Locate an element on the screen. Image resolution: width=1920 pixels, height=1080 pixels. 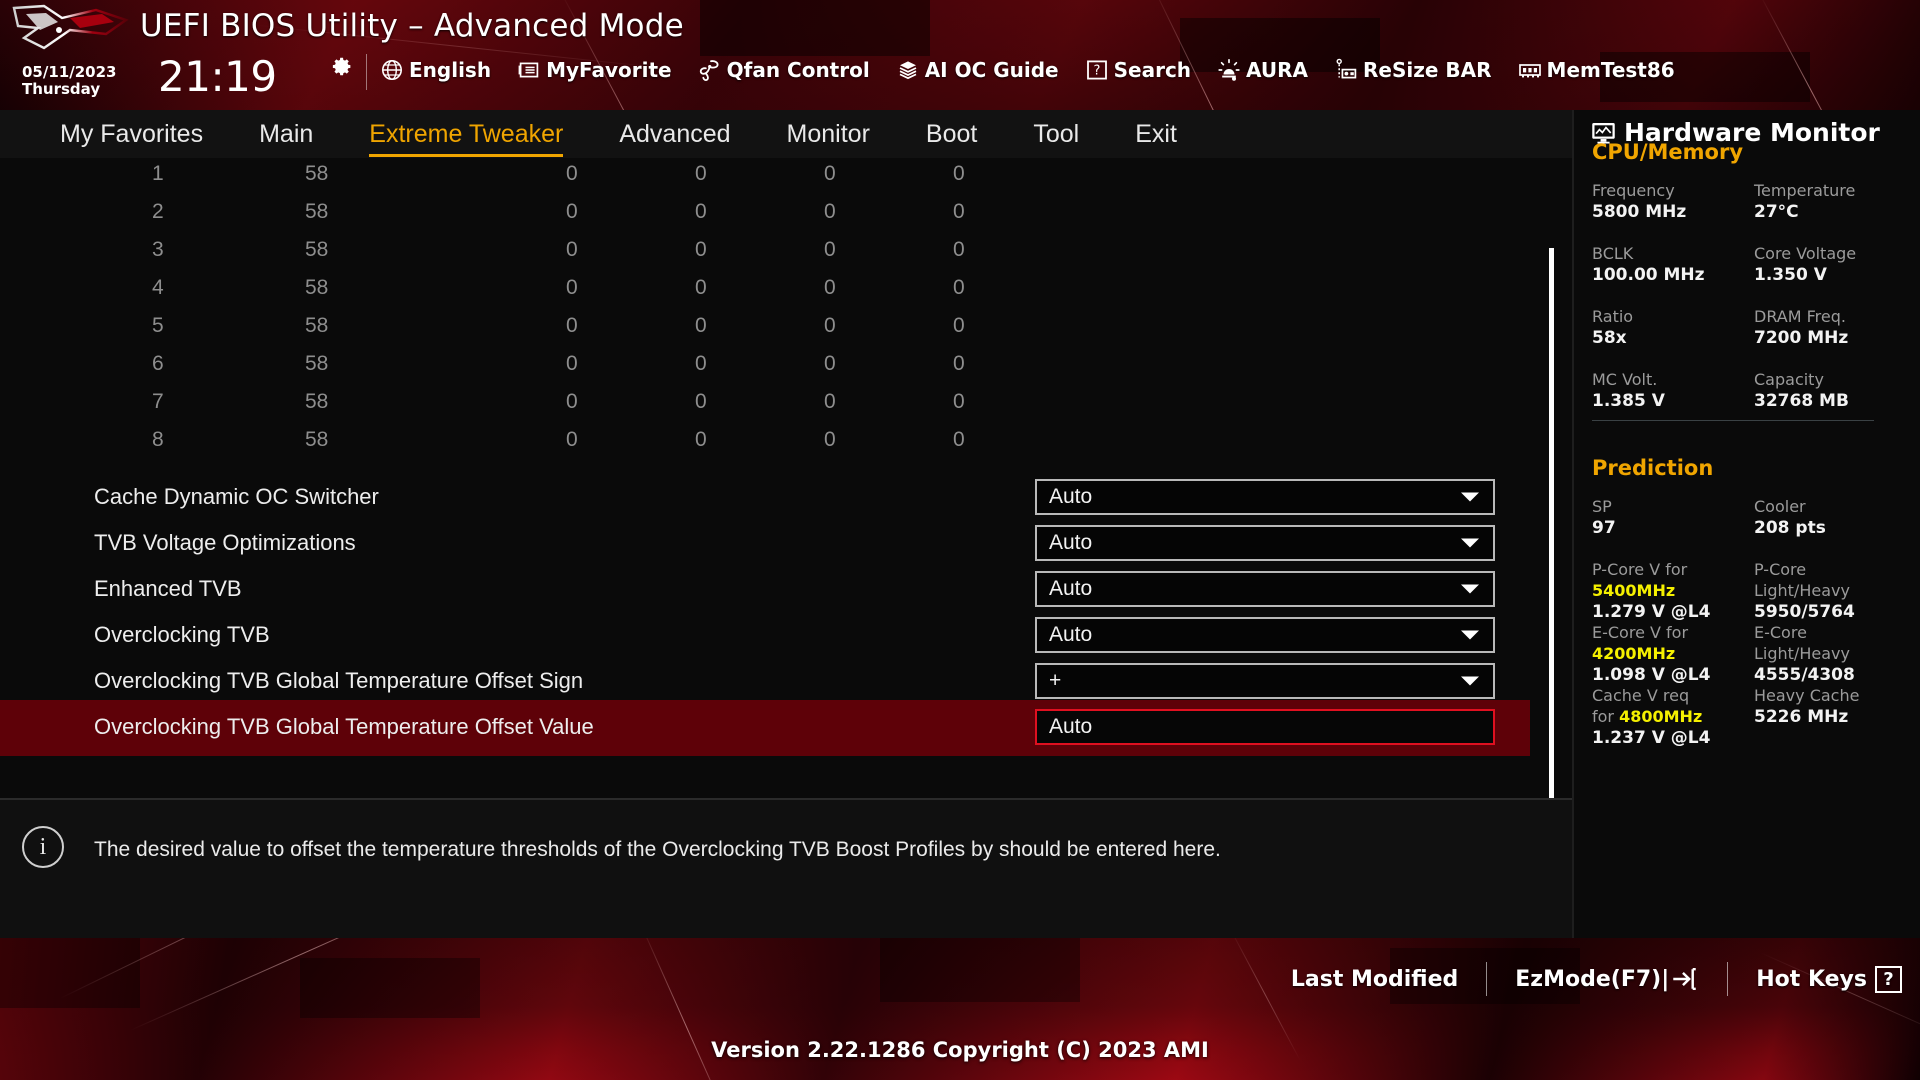
toolbar-item-resize-bar: ReSize BAR is located at coordinates (1413, 70).